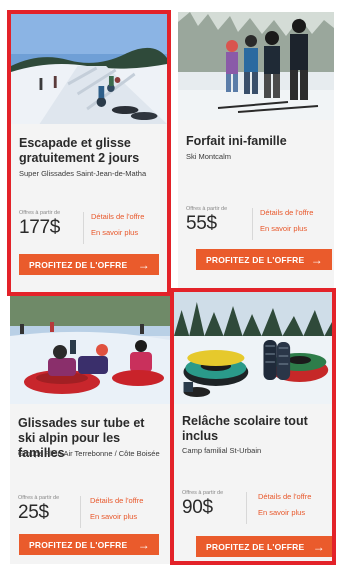  I want to click on offer-organizer: Ski Montcalm, so click(209, 156).